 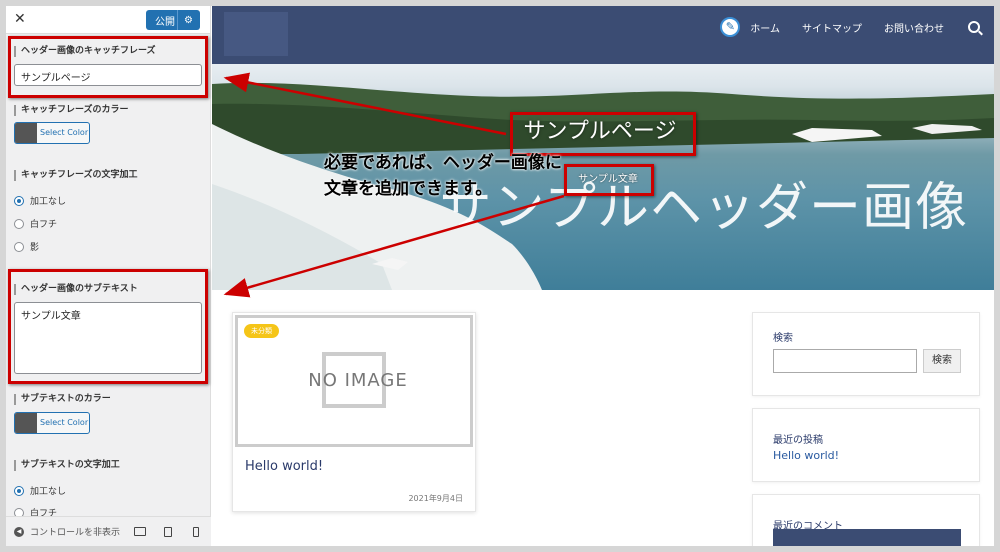 I want to click on search-widget-title: 検索, so click(x=783, y=338).